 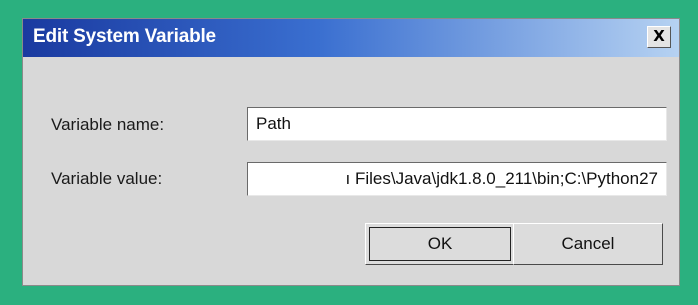 I want to click on ok-button: OK, so click(x=440, y=244).